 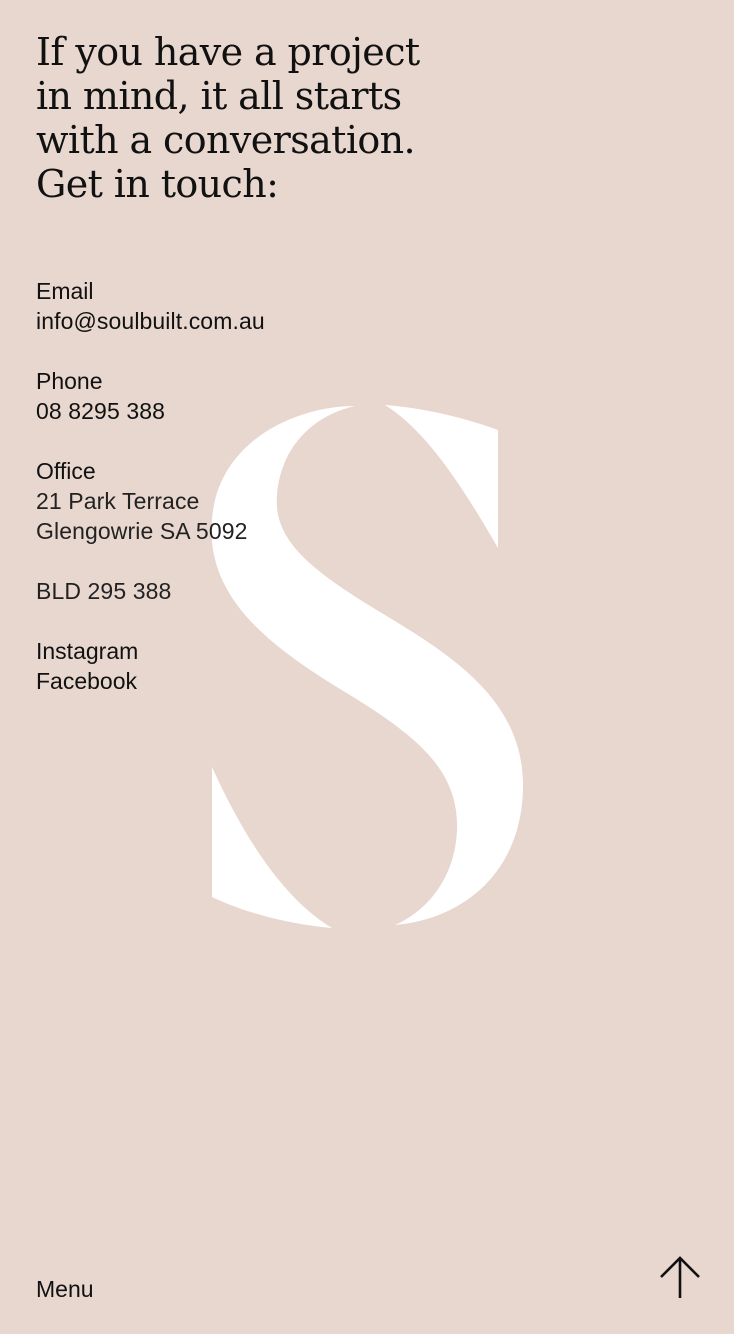 I want to click on instagram-link: Instagram, so click(x=150, y=651).